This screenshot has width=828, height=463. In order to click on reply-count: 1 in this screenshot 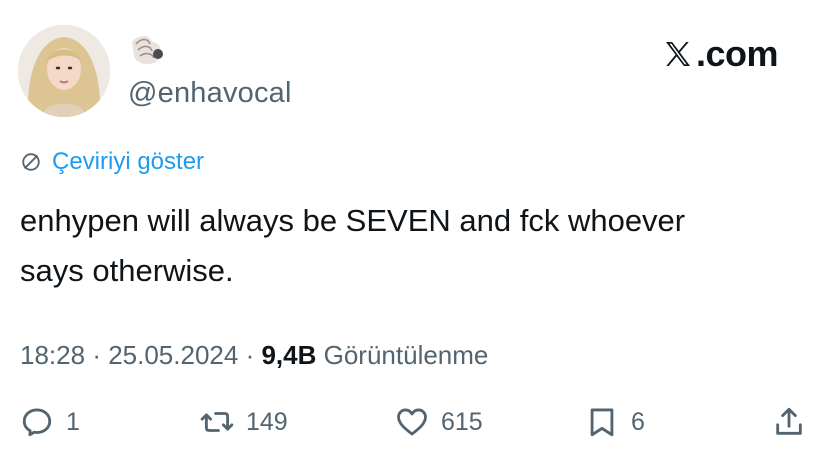, I will do `click(73, 421)`.